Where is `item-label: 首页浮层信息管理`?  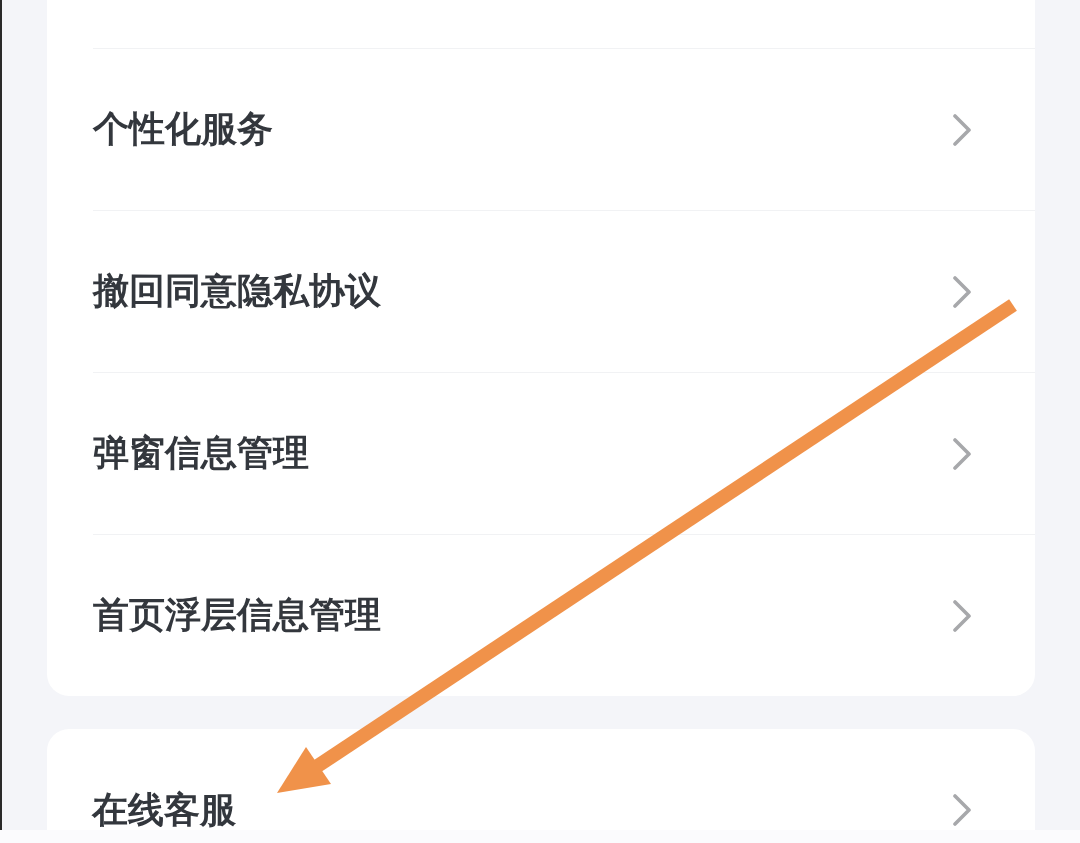
item-label: 首页浮层信息管理 is located at coordinates (237, 615).